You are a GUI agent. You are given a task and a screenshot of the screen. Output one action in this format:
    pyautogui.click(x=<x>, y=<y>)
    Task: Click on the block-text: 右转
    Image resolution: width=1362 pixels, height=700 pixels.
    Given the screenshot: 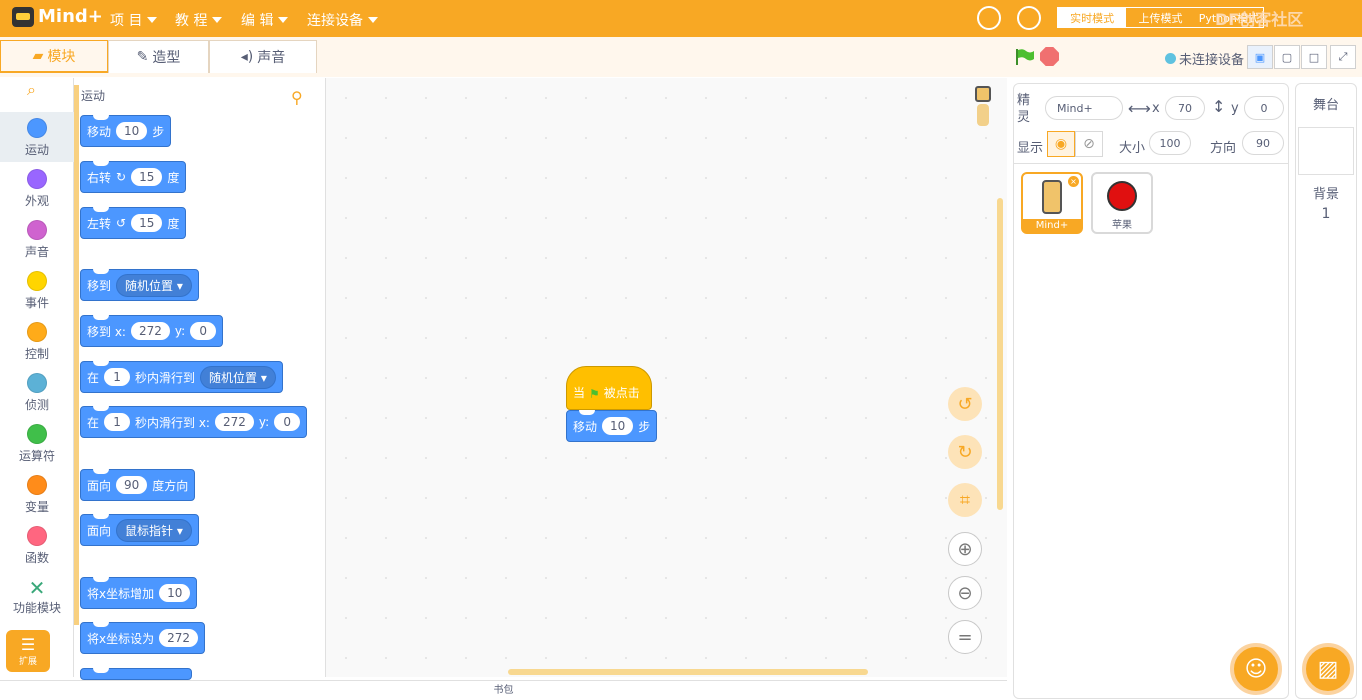 What is the action you would take?
    pyautogui.click(x=99, y=177)
    